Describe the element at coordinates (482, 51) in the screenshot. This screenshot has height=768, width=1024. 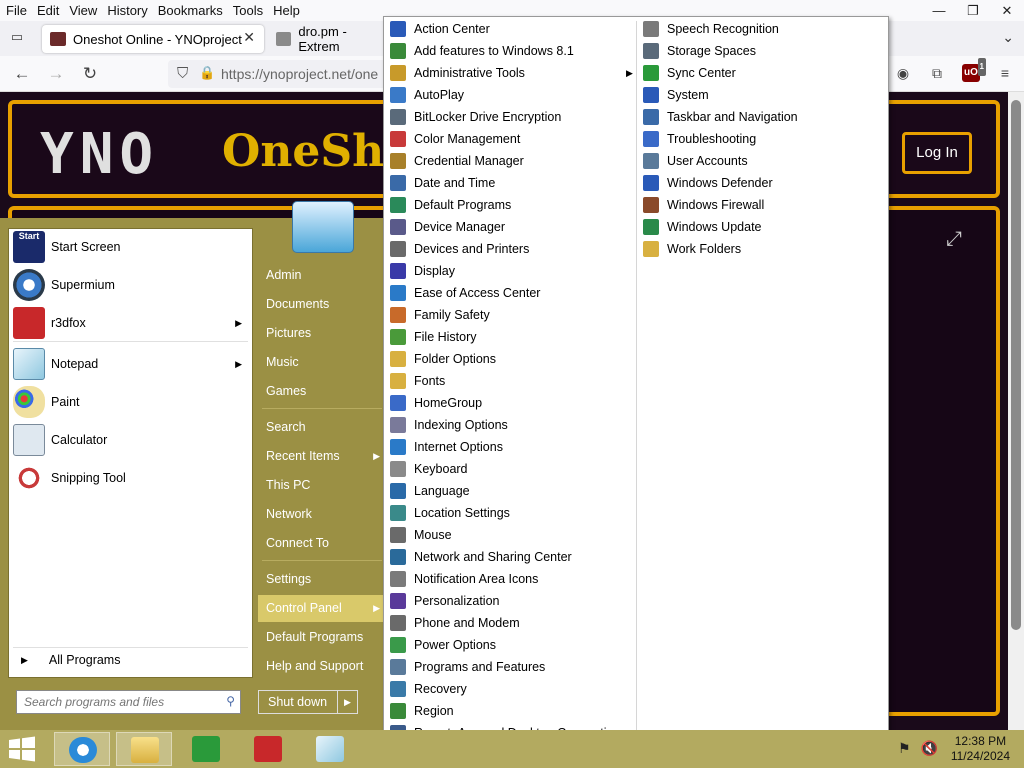
I see `cp-item-add-features-to-windows-8-1: Add features to Windows 8.1` at that location.